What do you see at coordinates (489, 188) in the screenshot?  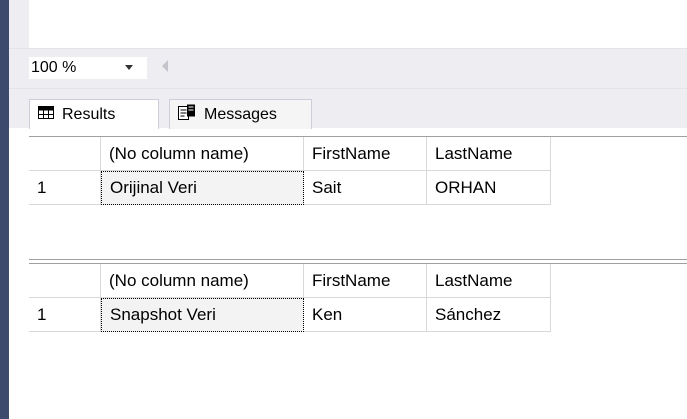 I see `table-cell: ORHAN` at bounding box center [489, 188].